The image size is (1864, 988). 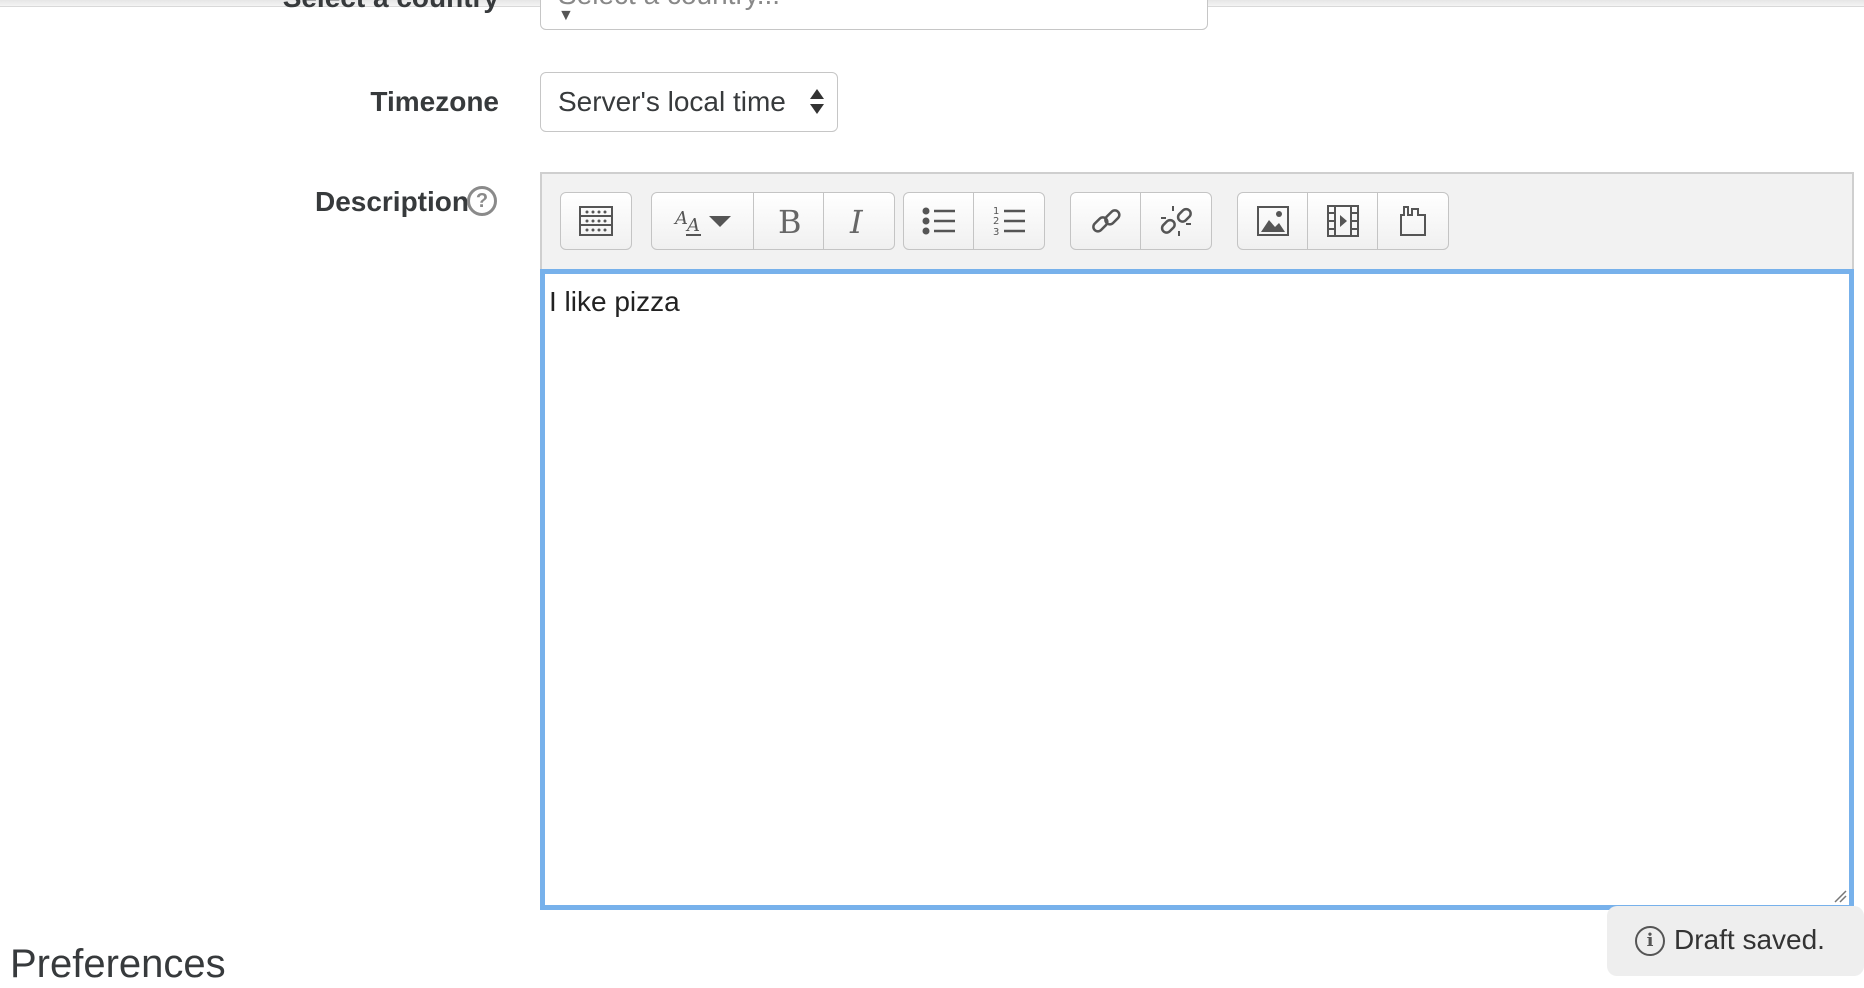 I want to click on link-button, so click(x=1106, y=221).